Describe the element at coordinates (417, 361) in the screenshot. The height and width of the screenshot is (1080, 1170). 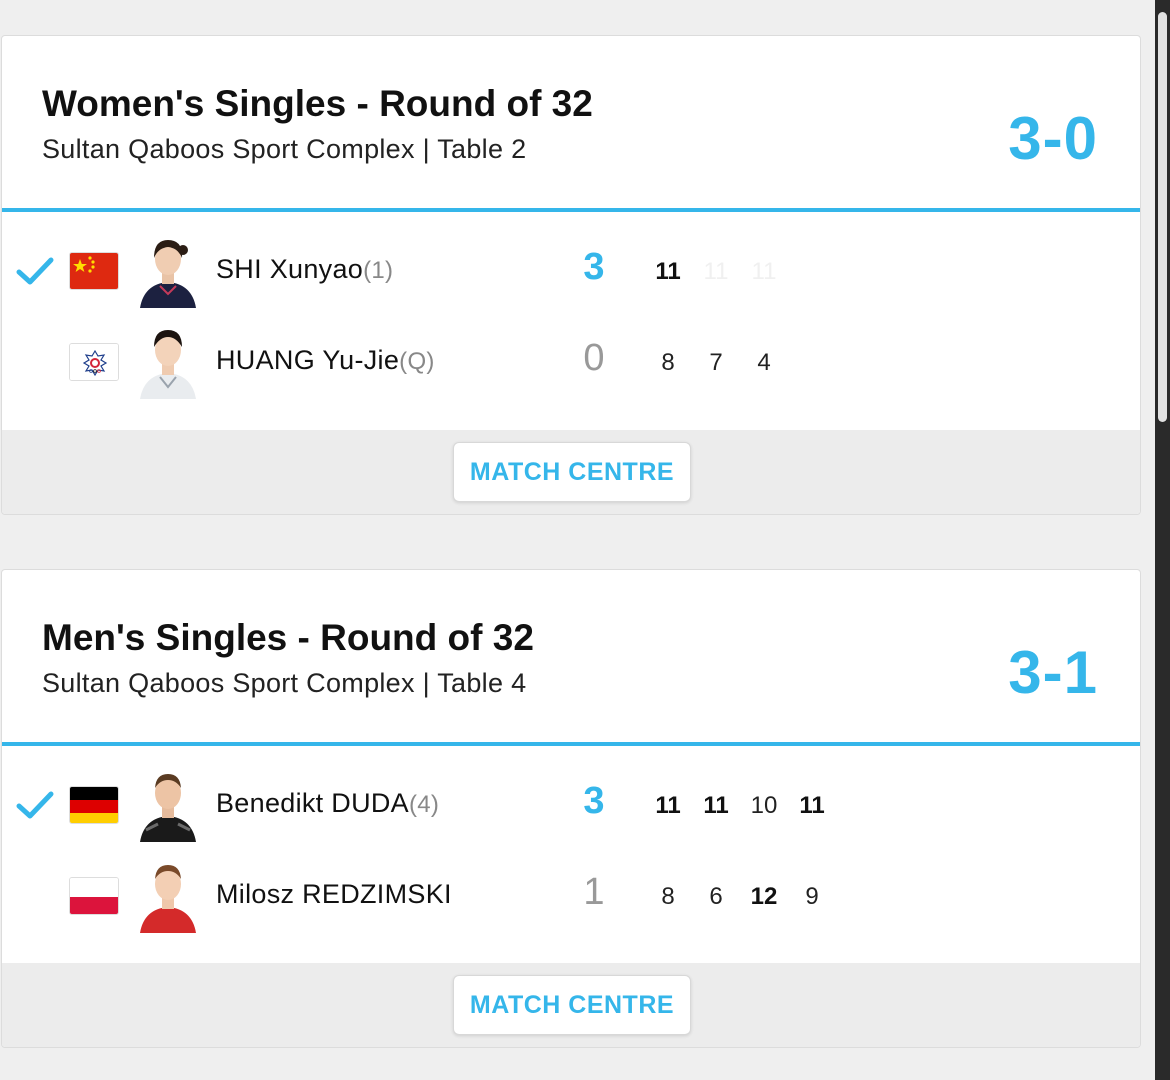
I see `player-seed: (Q)` at that location.